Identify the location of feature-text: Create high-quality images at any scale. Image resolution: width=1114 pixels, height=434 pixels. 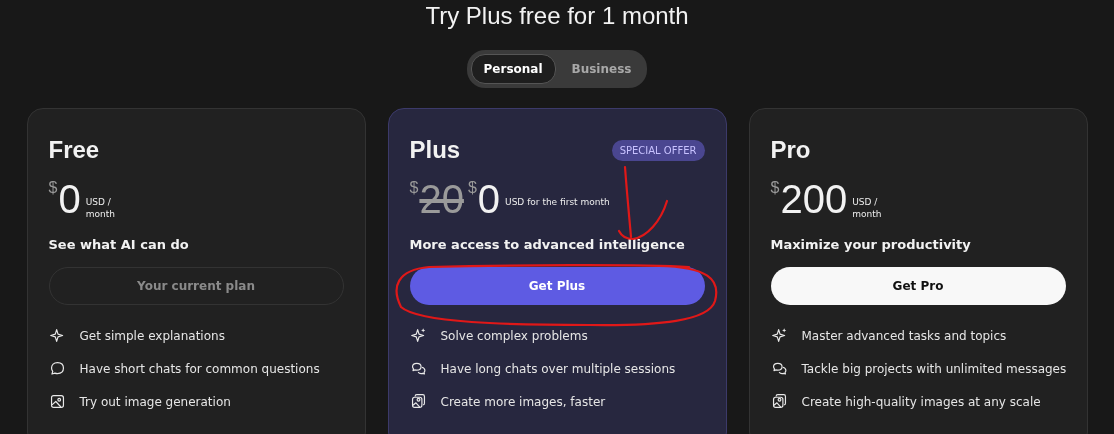
(921, 401).